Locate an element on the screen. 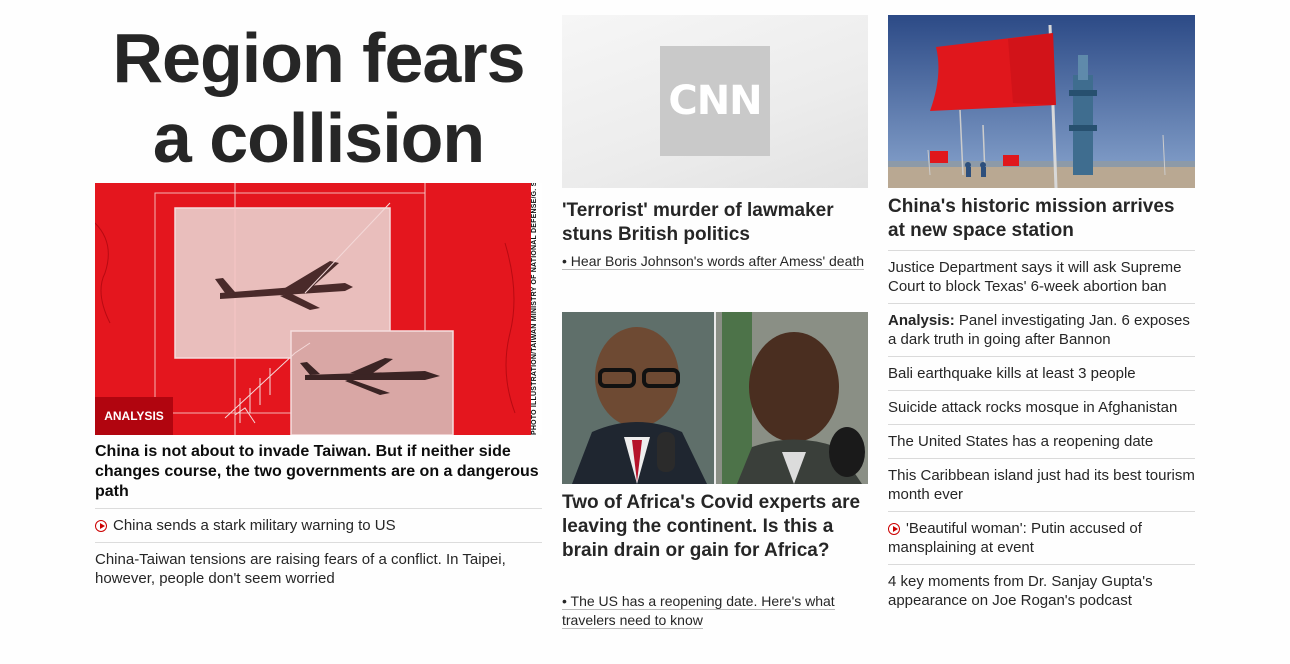 This screenshot has width=1290, height=664. story2-image is located at coordinates (715, 398).